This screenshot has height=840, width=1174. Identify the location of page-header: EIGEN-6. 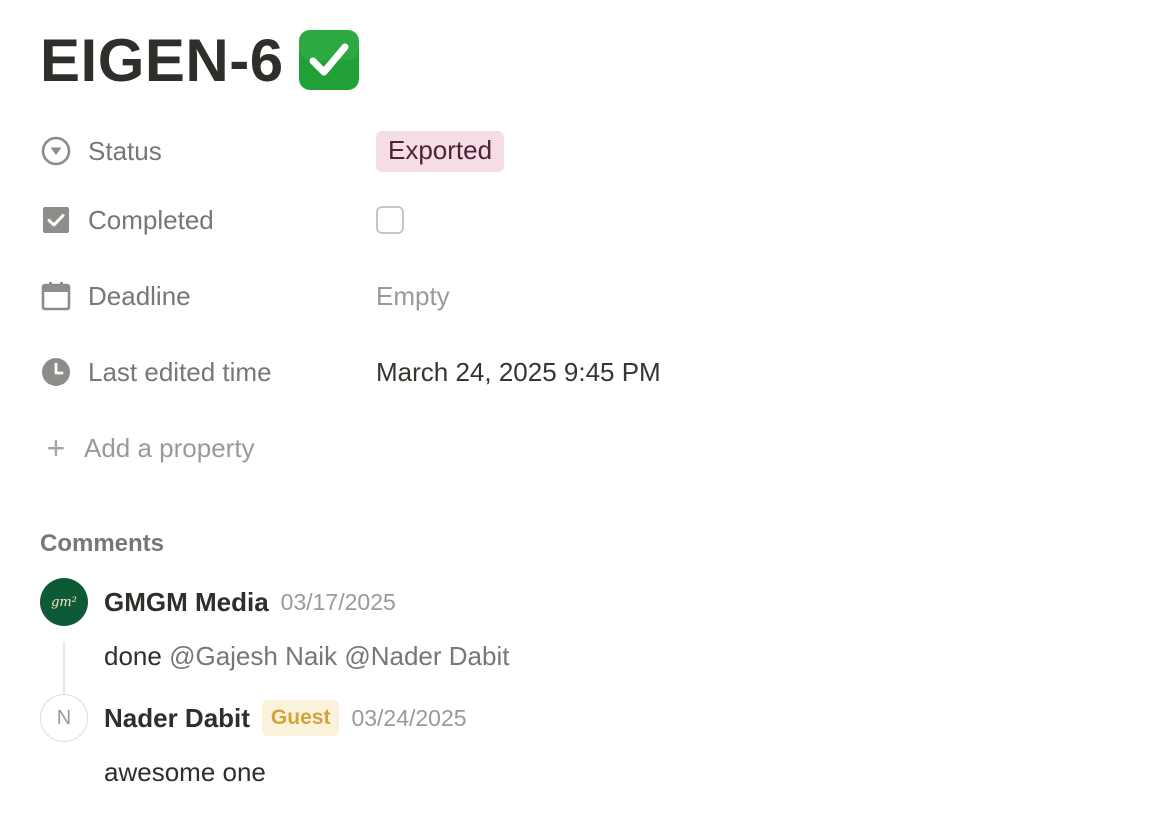
(590, 60).